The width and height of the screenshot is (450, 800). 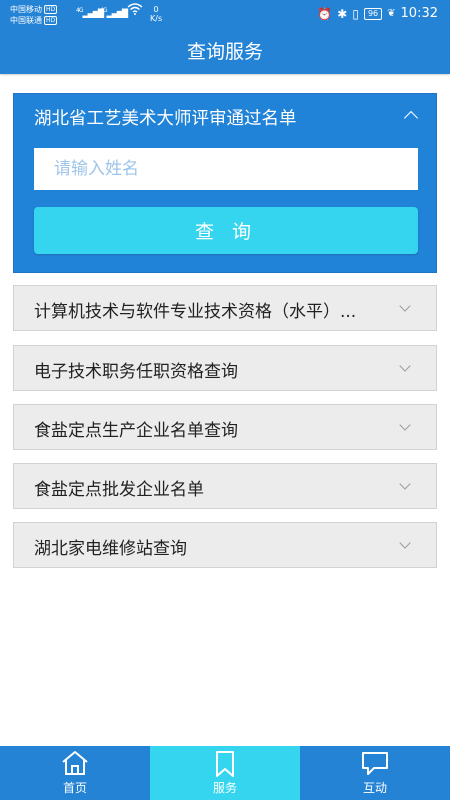 What do you see at coordinates (419, 13) in the screenshot?
I see `clock: 10:32` at bounding box center [419, 13].